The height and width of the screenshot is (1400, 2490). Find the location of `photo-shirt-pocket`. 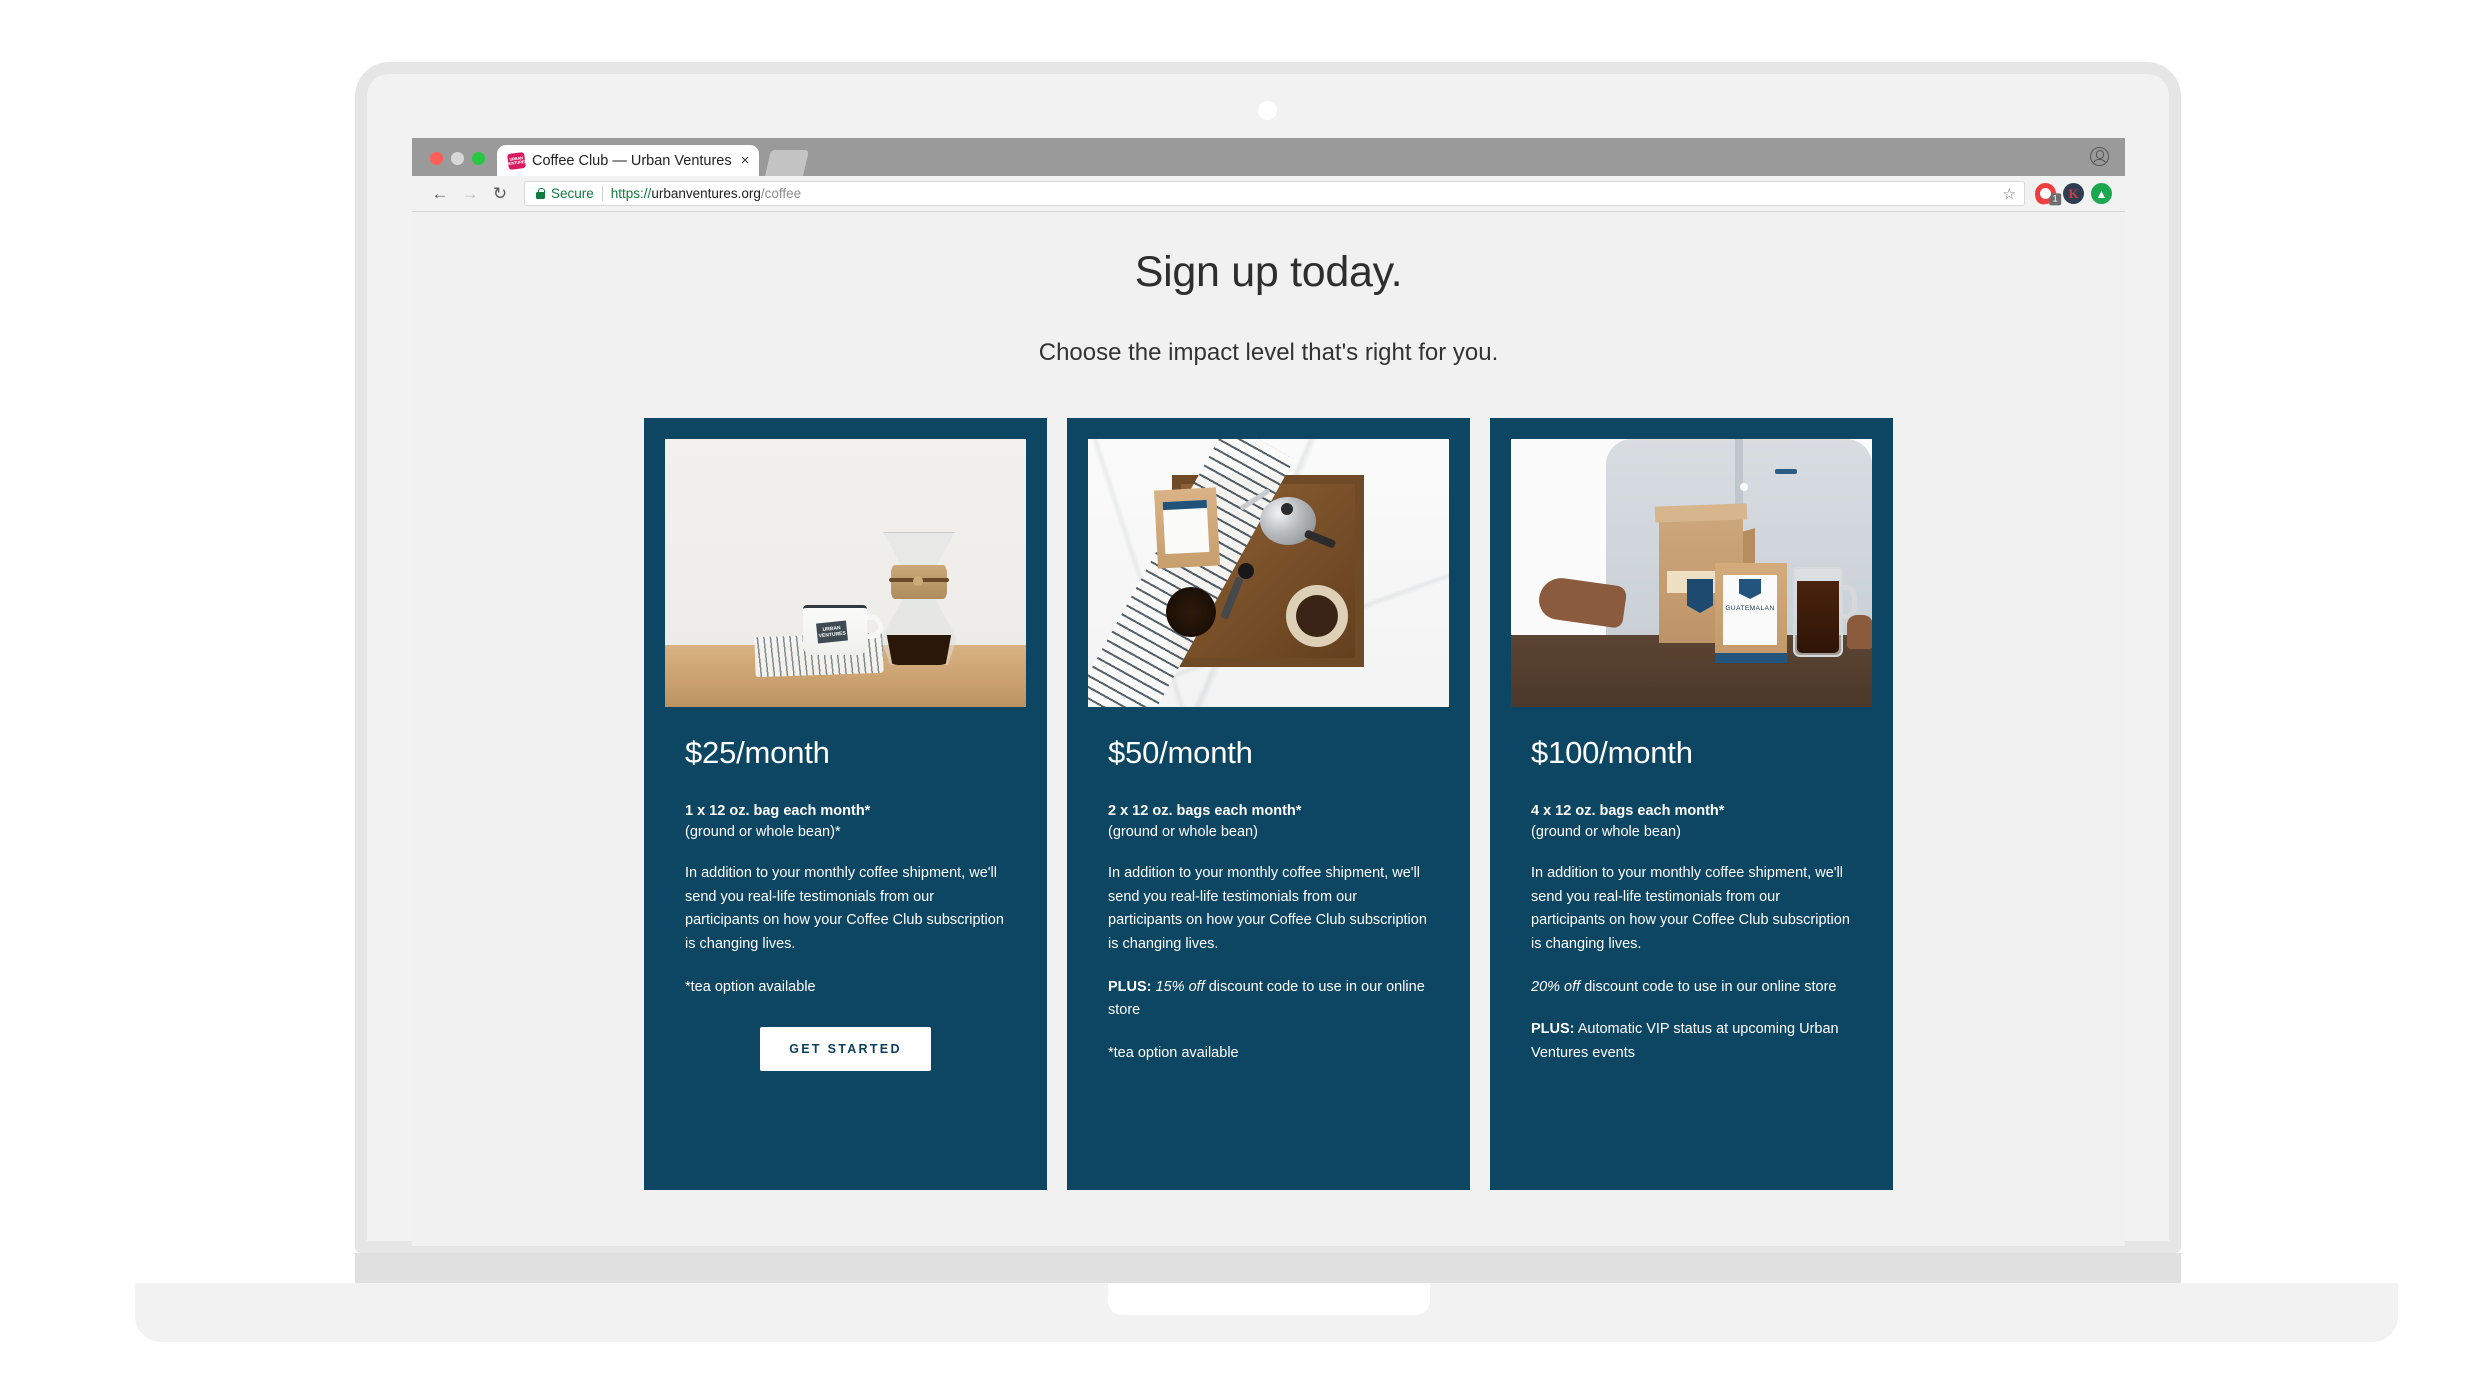

photo-shirt-pocket is located at coordinates (1786, 471).